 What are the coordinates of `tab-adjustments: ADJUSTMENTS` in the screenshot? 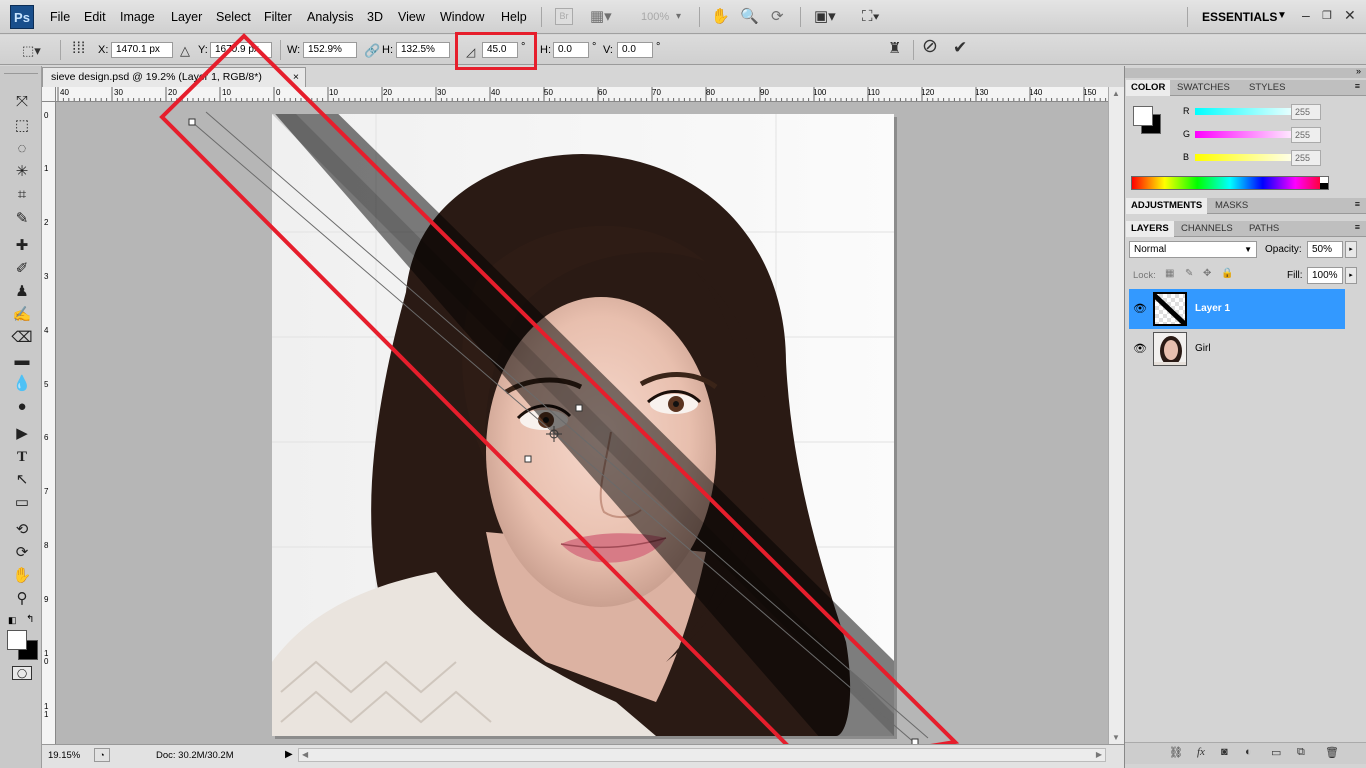 It's located at (1167, 206).